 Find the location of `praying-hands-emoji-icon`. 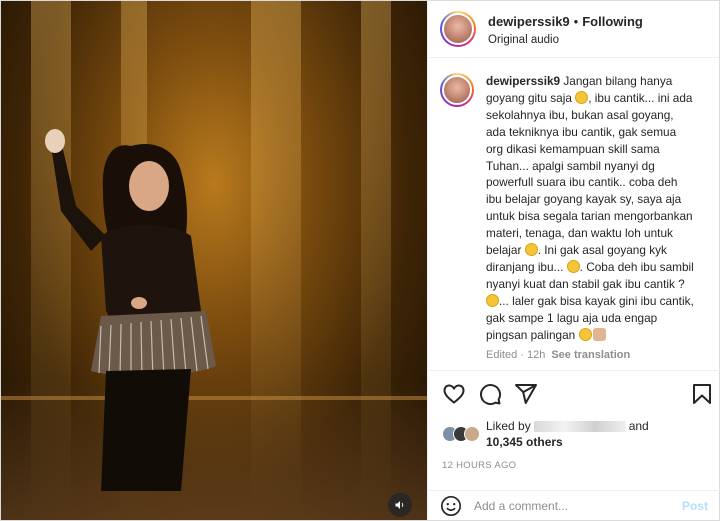

praying-hands-emoji-icon is located at coordinates (599, 334).